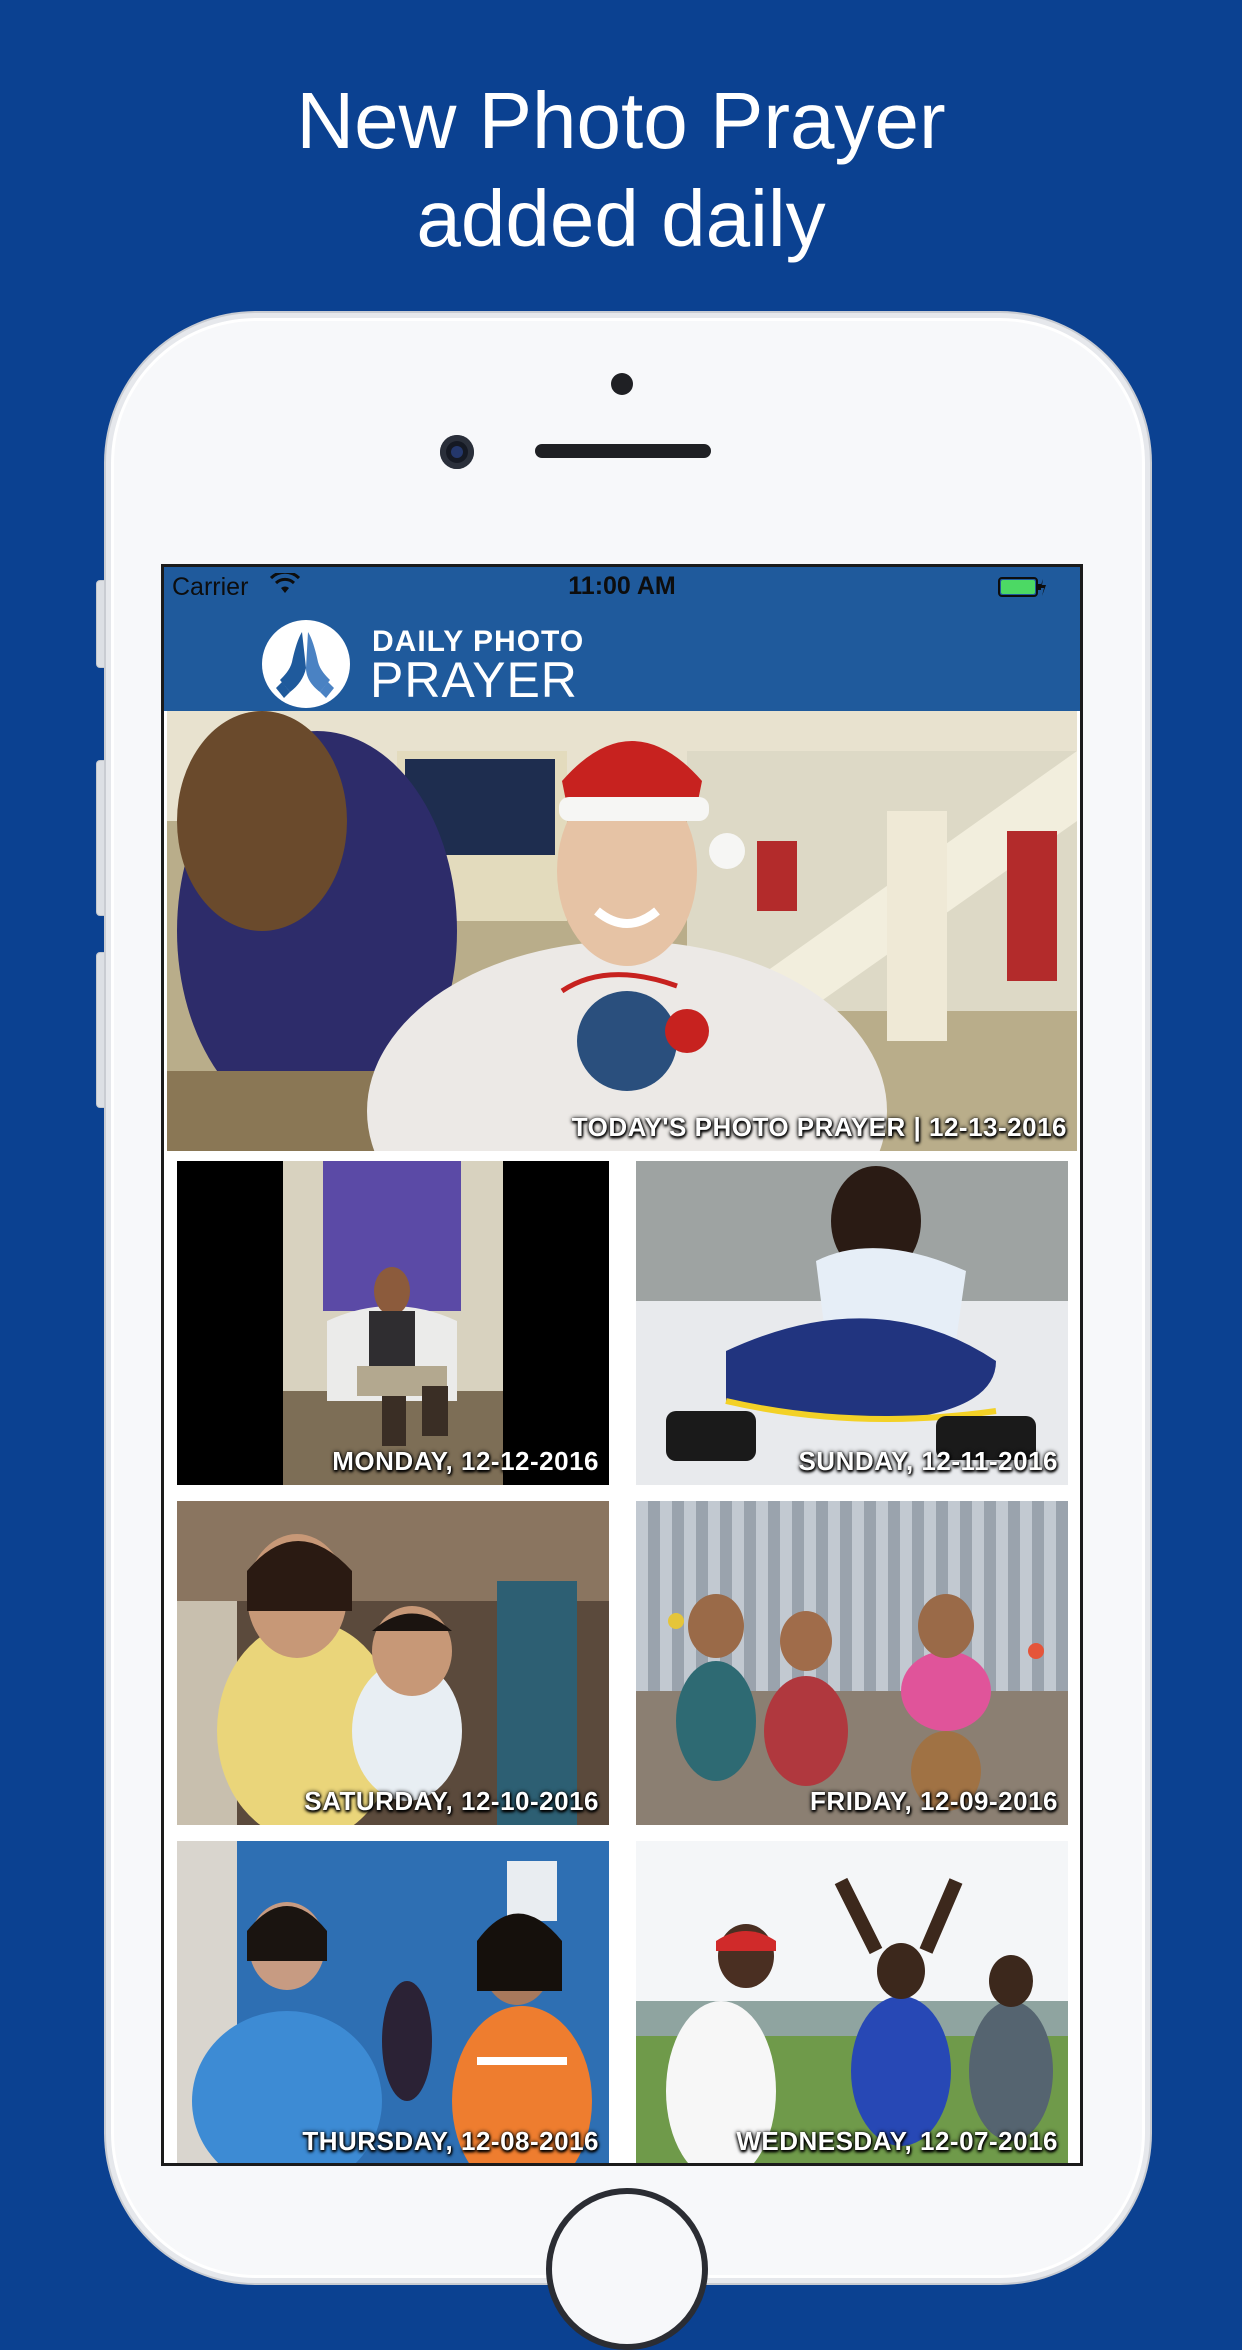 The image size is (1242, 2350). What do you see at coordinates (451, 1801) in the screenshot?
I see `photo-tile-caption: SATURDAY, 12-10-2016` at bounding box center [451, 1801].